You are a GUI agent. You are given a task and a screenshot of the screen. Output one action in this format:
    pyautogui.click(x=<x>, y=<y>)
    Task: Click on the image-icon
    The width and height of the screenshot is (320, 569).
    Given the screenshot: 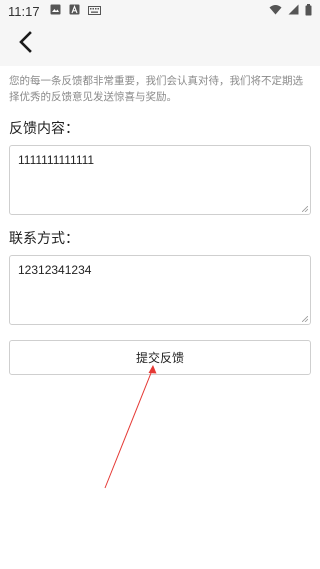 What is the action you would take?
    pyautogui.click(x=55, y=11)
    